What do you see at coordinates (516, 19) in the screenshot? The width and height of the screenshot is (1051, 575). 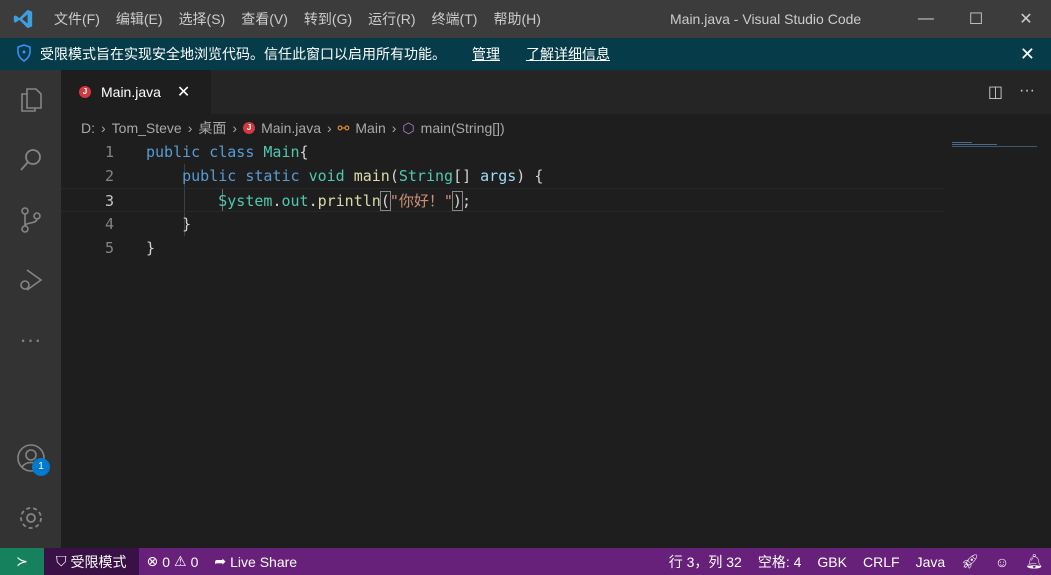 I see `menu-help: 帮助(H)` at bounding box center [516, 19].